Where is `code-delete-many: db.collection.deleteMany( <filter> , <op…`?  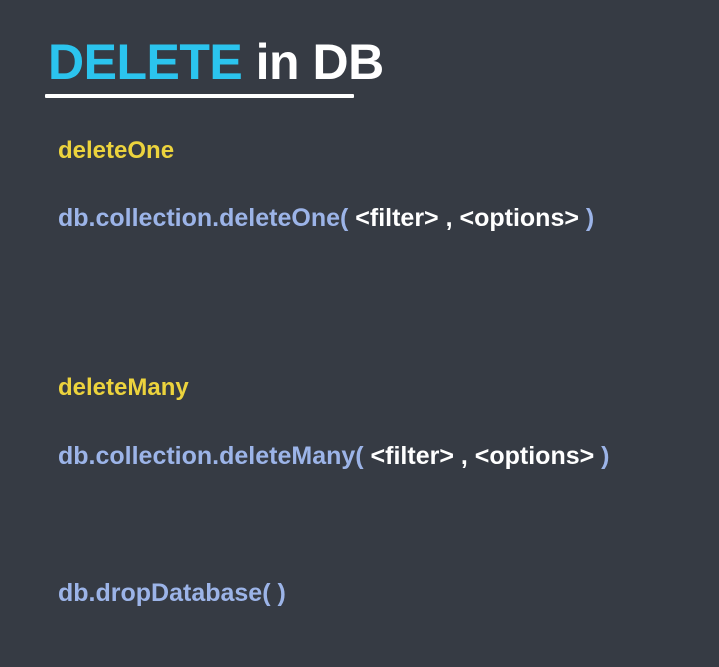
code-delete-many: db.collection.deleteMany( <filter> , <op… is located at coordinates (334, 456).